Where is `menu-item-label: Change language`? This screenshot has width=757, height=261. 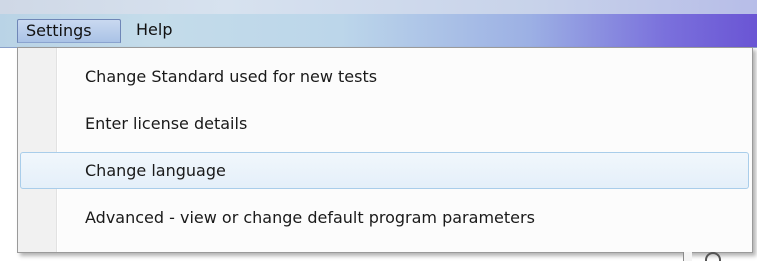
menu-item-label: Change language is located at coordinates (155, 170).